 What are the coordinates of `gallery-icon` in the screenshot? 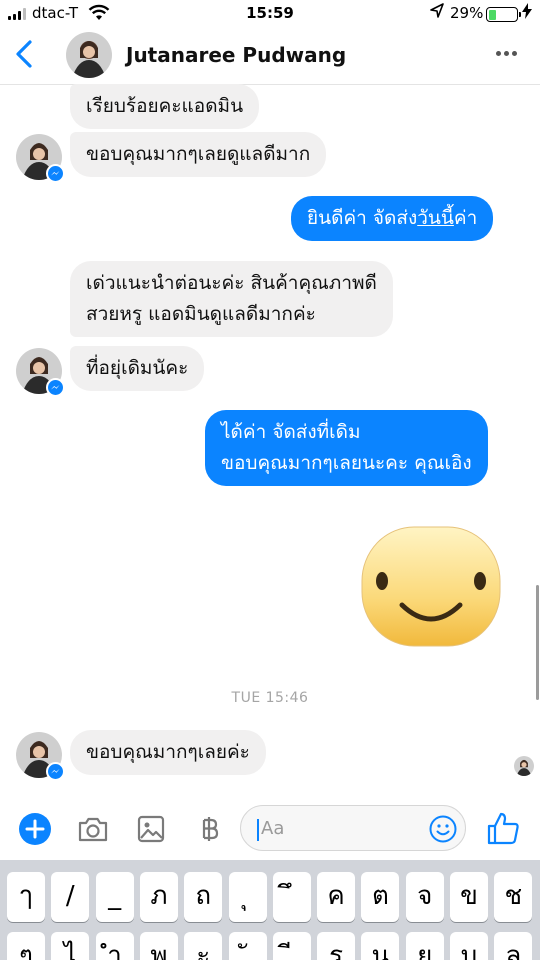 It's located at (151, 829).